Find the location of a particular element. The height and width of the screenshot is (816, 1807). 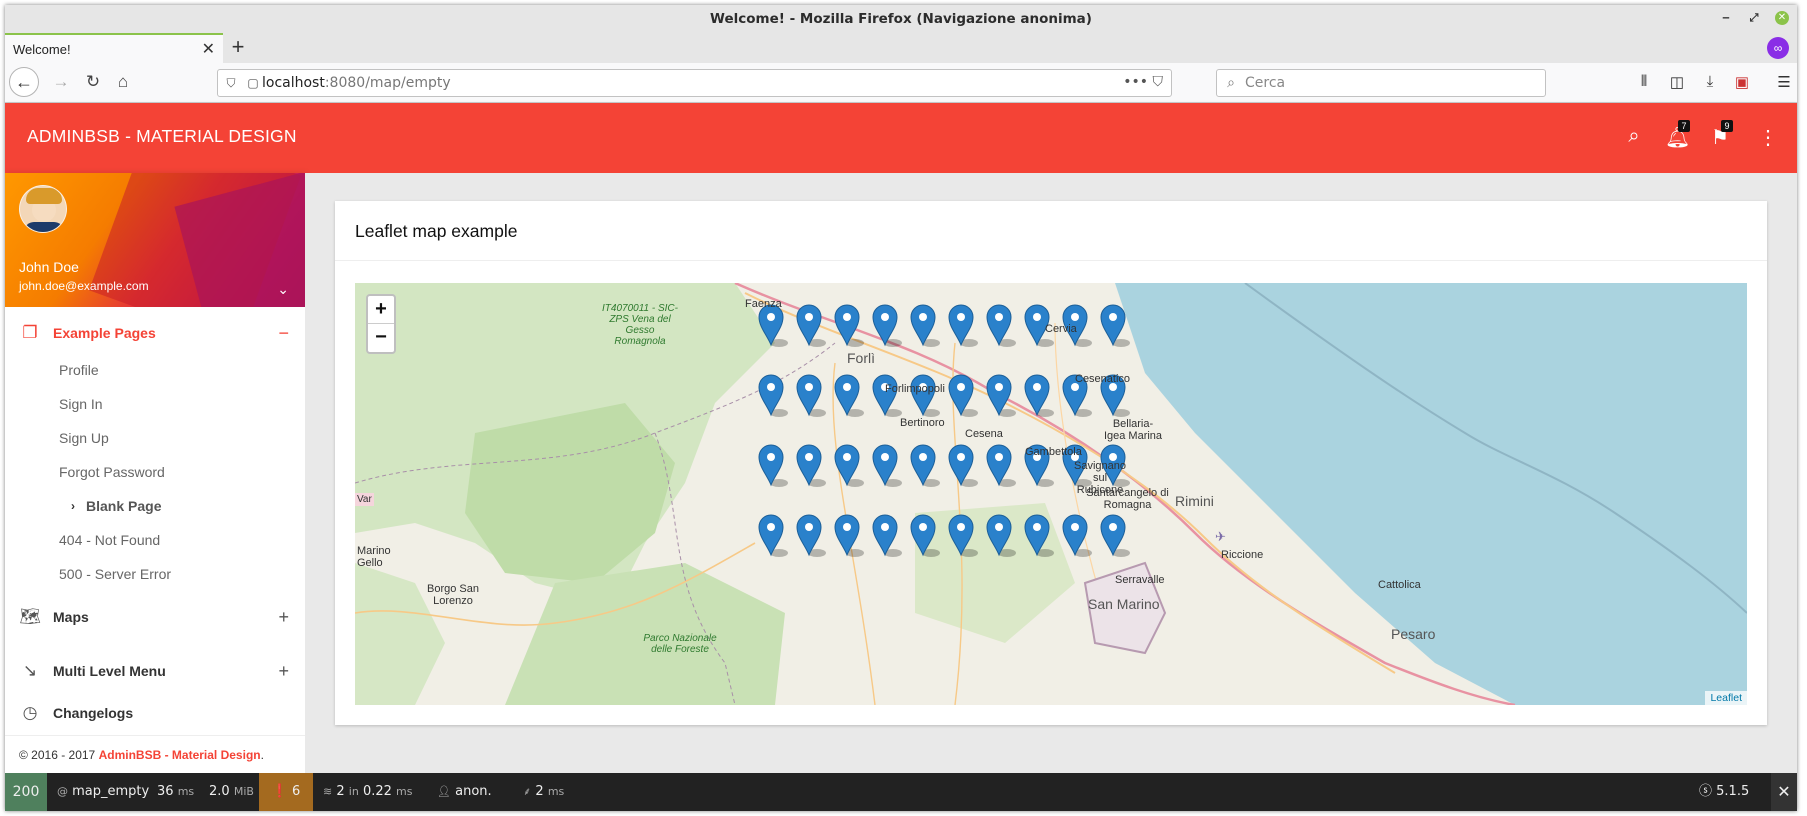

new-tab-button: + is located at coordinates (238, 48).